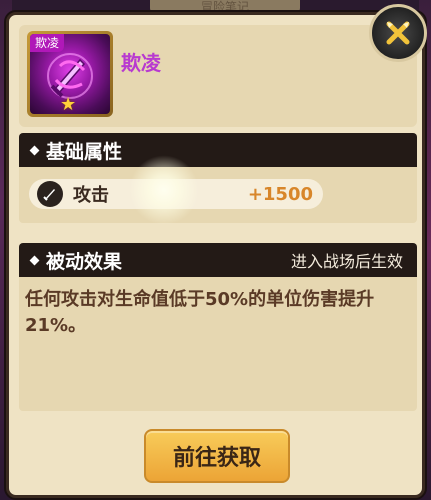 The height and width of the screenshot is (500, 431). What do you see at coordinates (84, 261) in the screenshot?
I see `passive-effect-title: 被动效果` at bounding box center [84, 261].